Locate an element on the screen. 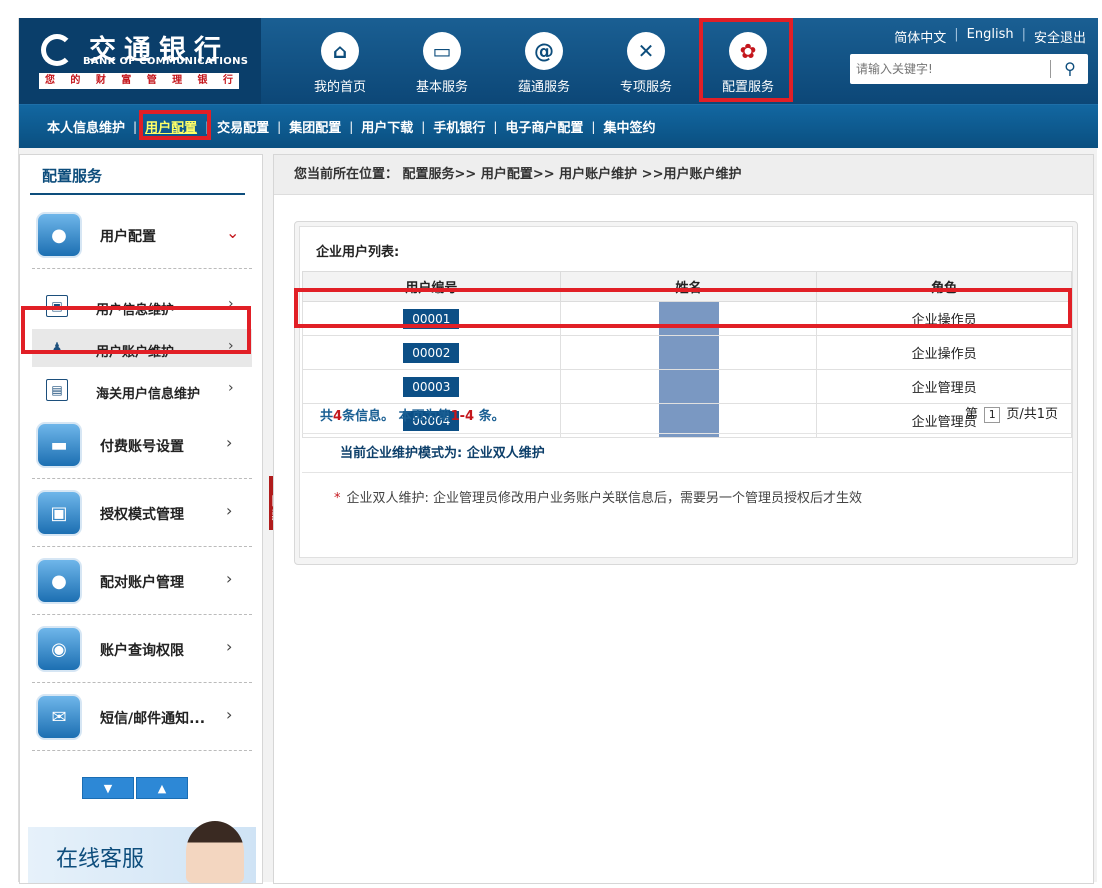  logout-link: 安全退出 is located at coordinates (1060, 36).